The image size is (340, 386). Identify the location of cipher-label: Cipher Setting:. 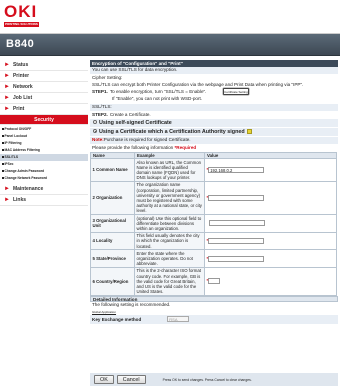
(214, 78).